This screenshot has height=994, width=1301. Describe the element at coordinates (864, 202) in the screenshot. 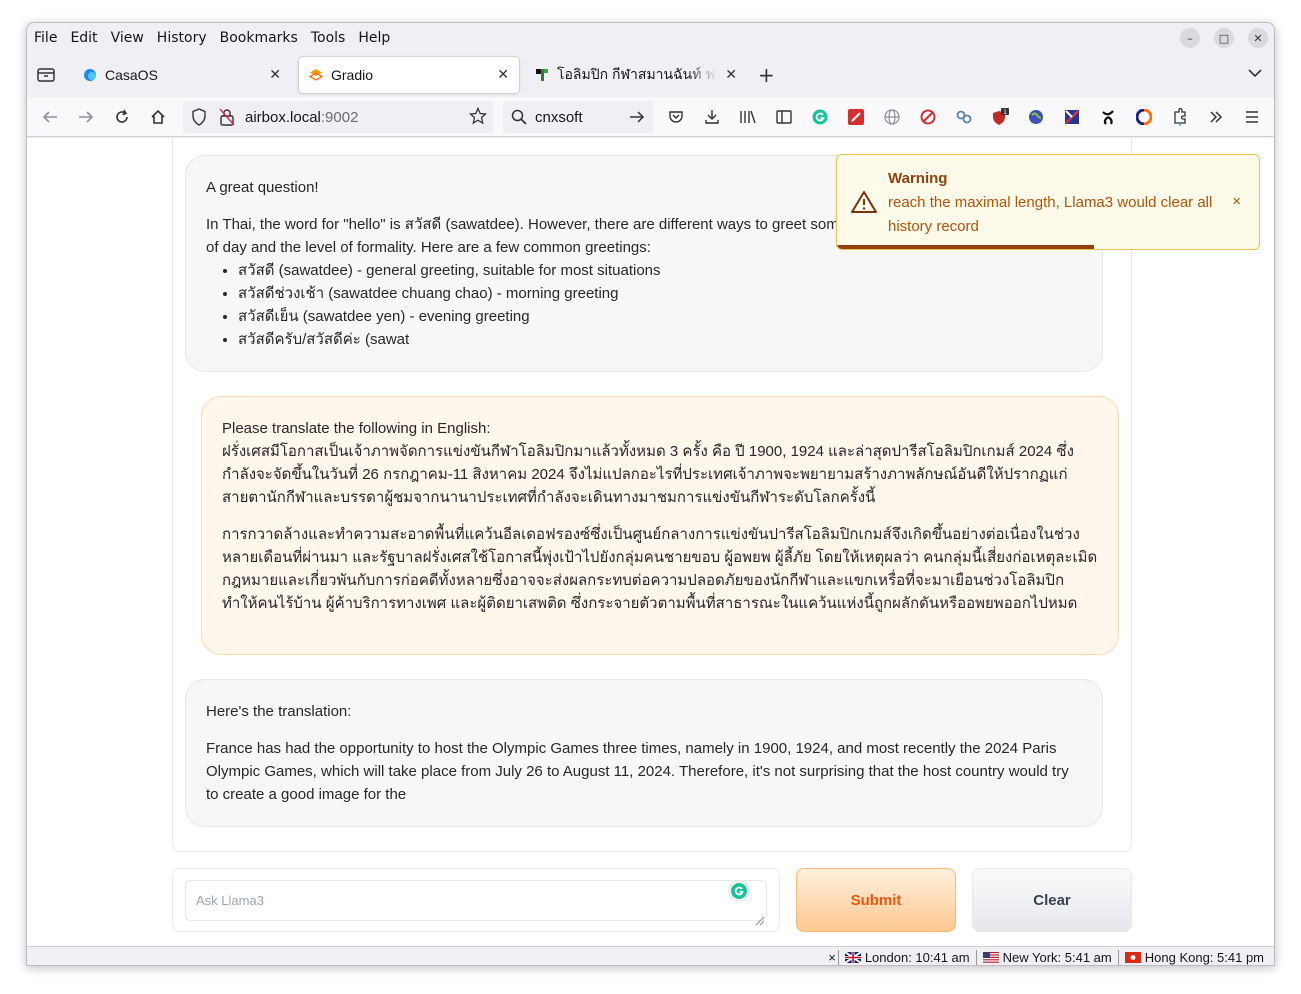

I see `warning-icon` at that location.